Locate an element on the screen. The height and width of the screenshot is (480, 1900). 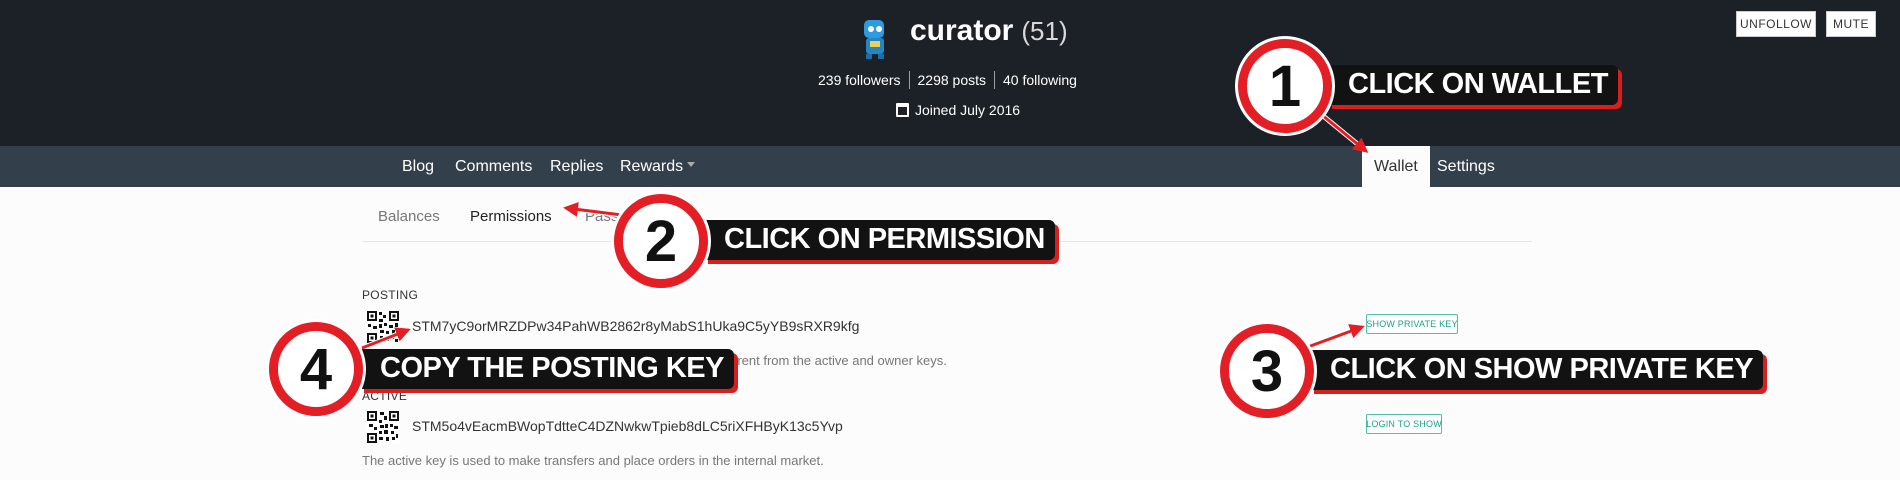
nav-comments: Comments is located at coordinates (493, 166).